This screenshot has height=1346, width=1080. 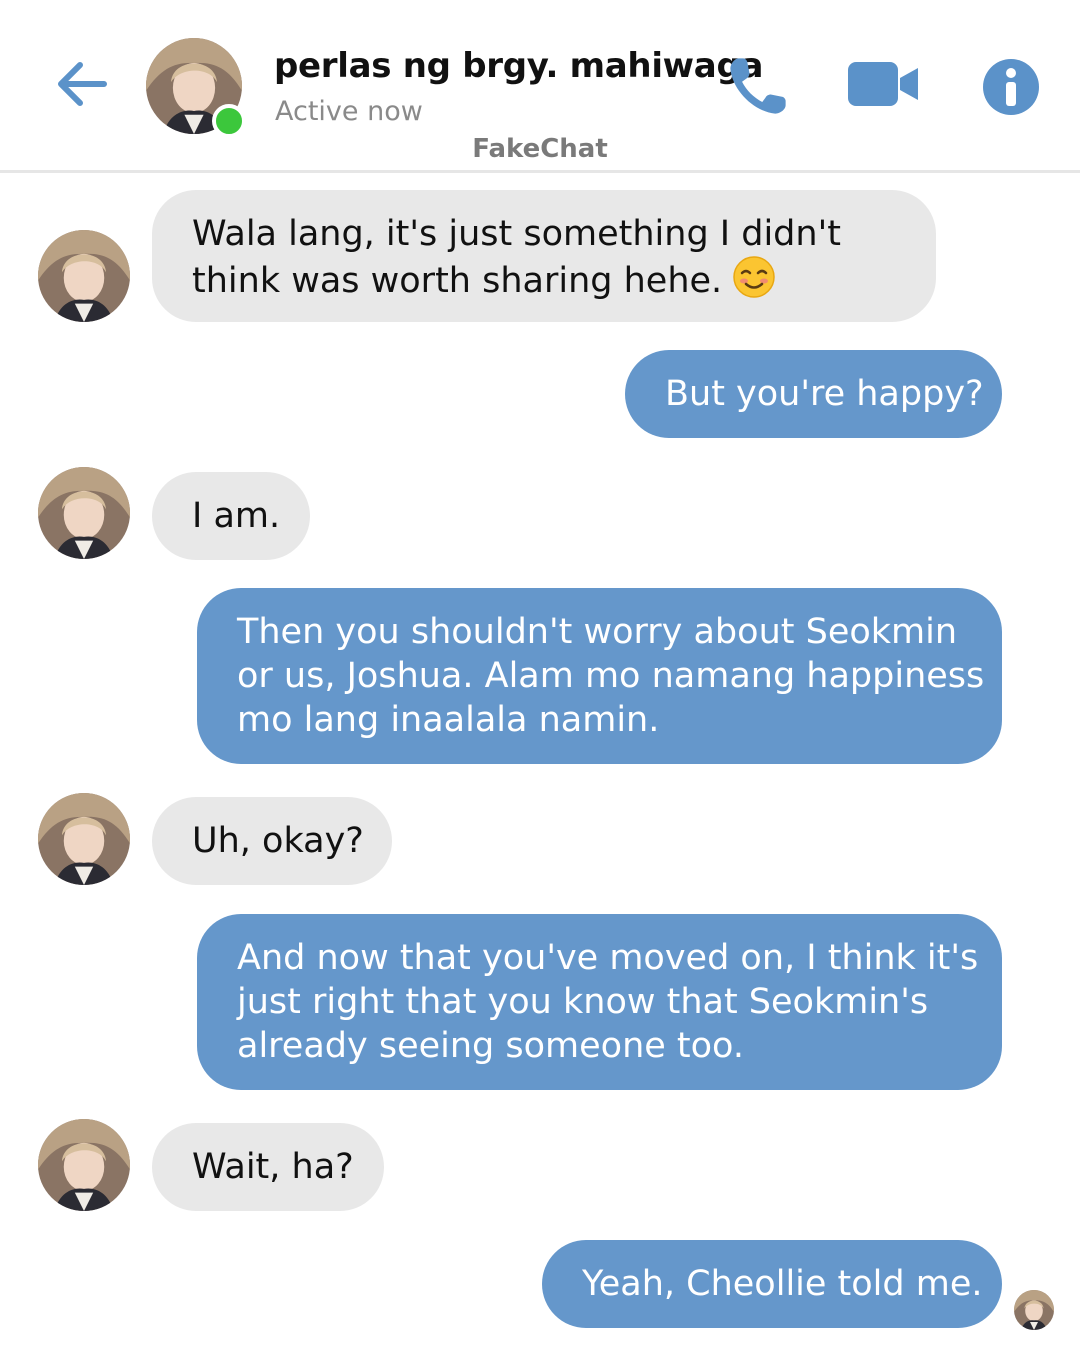 I want to click on app-watermark: FakeChat, so click(x=540, y=149).